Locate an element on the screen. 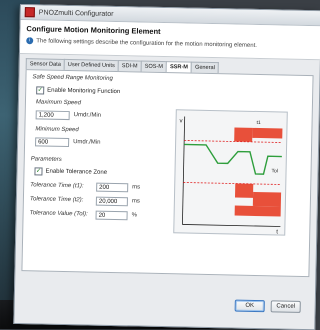 The width and height of the screenshot is (320, 330). enable-monitoring-row: ✓ Enable Monitoring Function is located at coordinates (78, 91).